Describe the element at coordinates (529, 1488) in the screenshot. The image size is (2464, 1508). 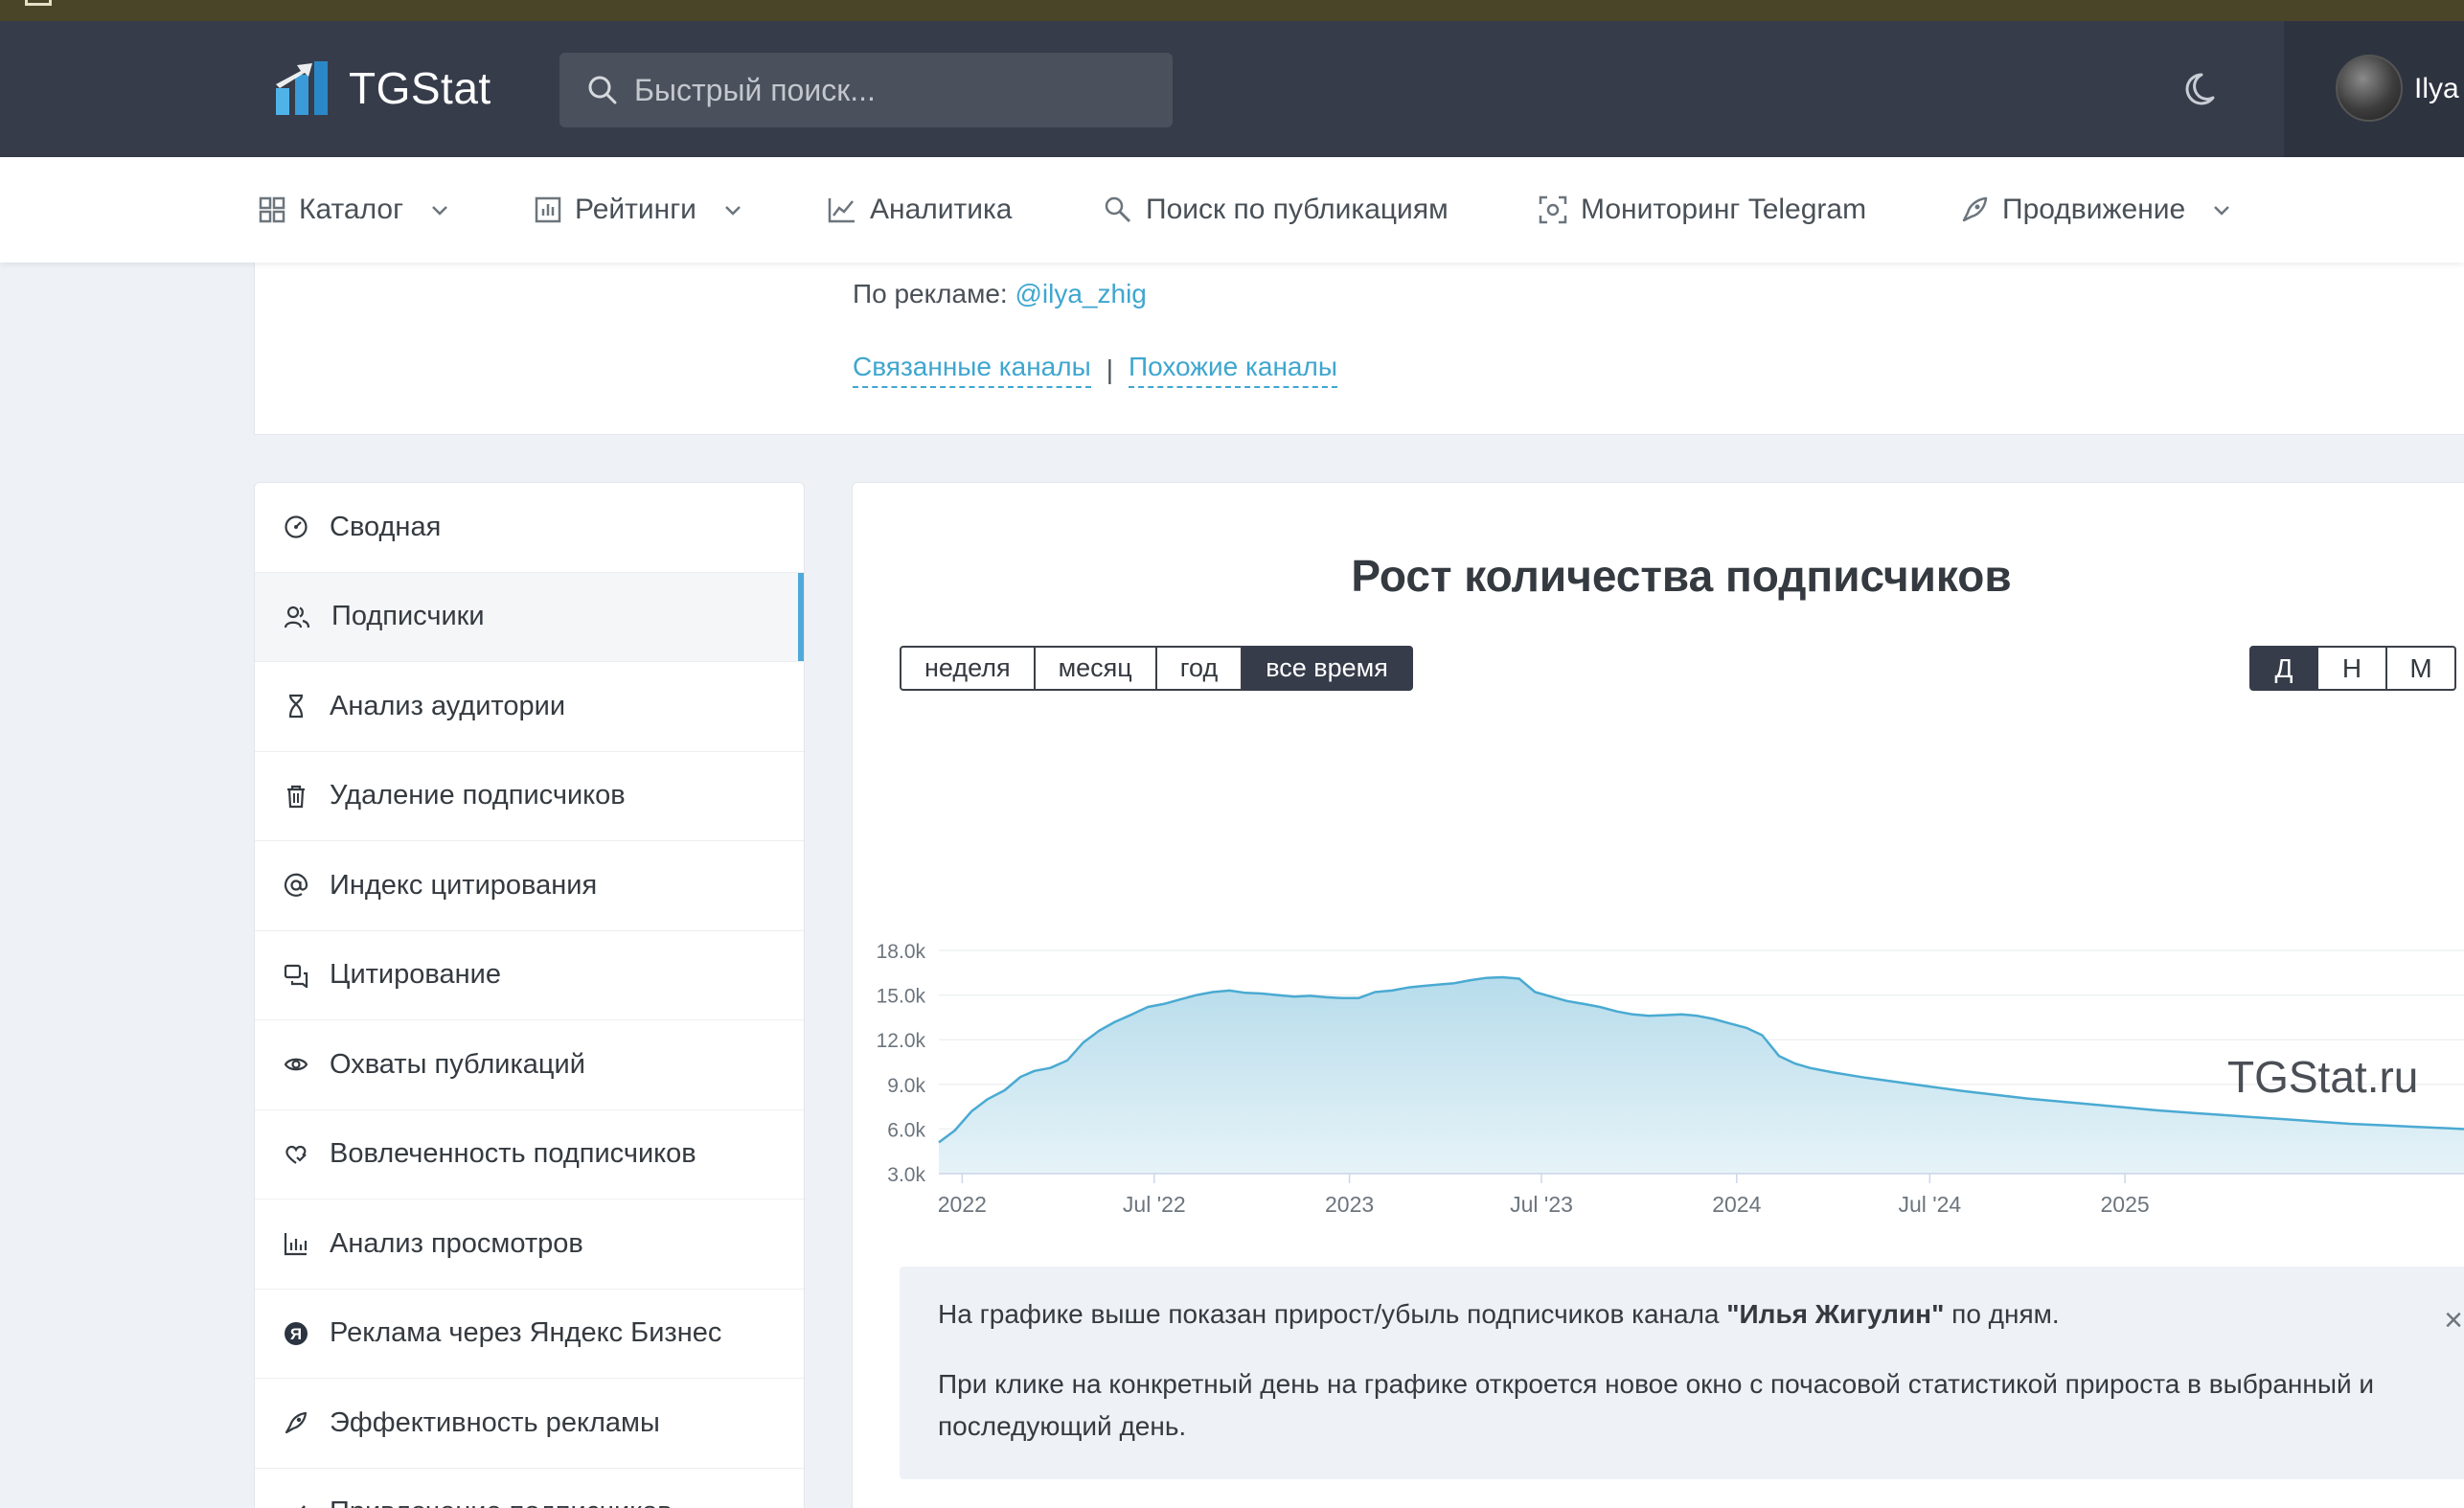
I see `sidebar-item-acquisition: Привлечение подписчиков` at that location.